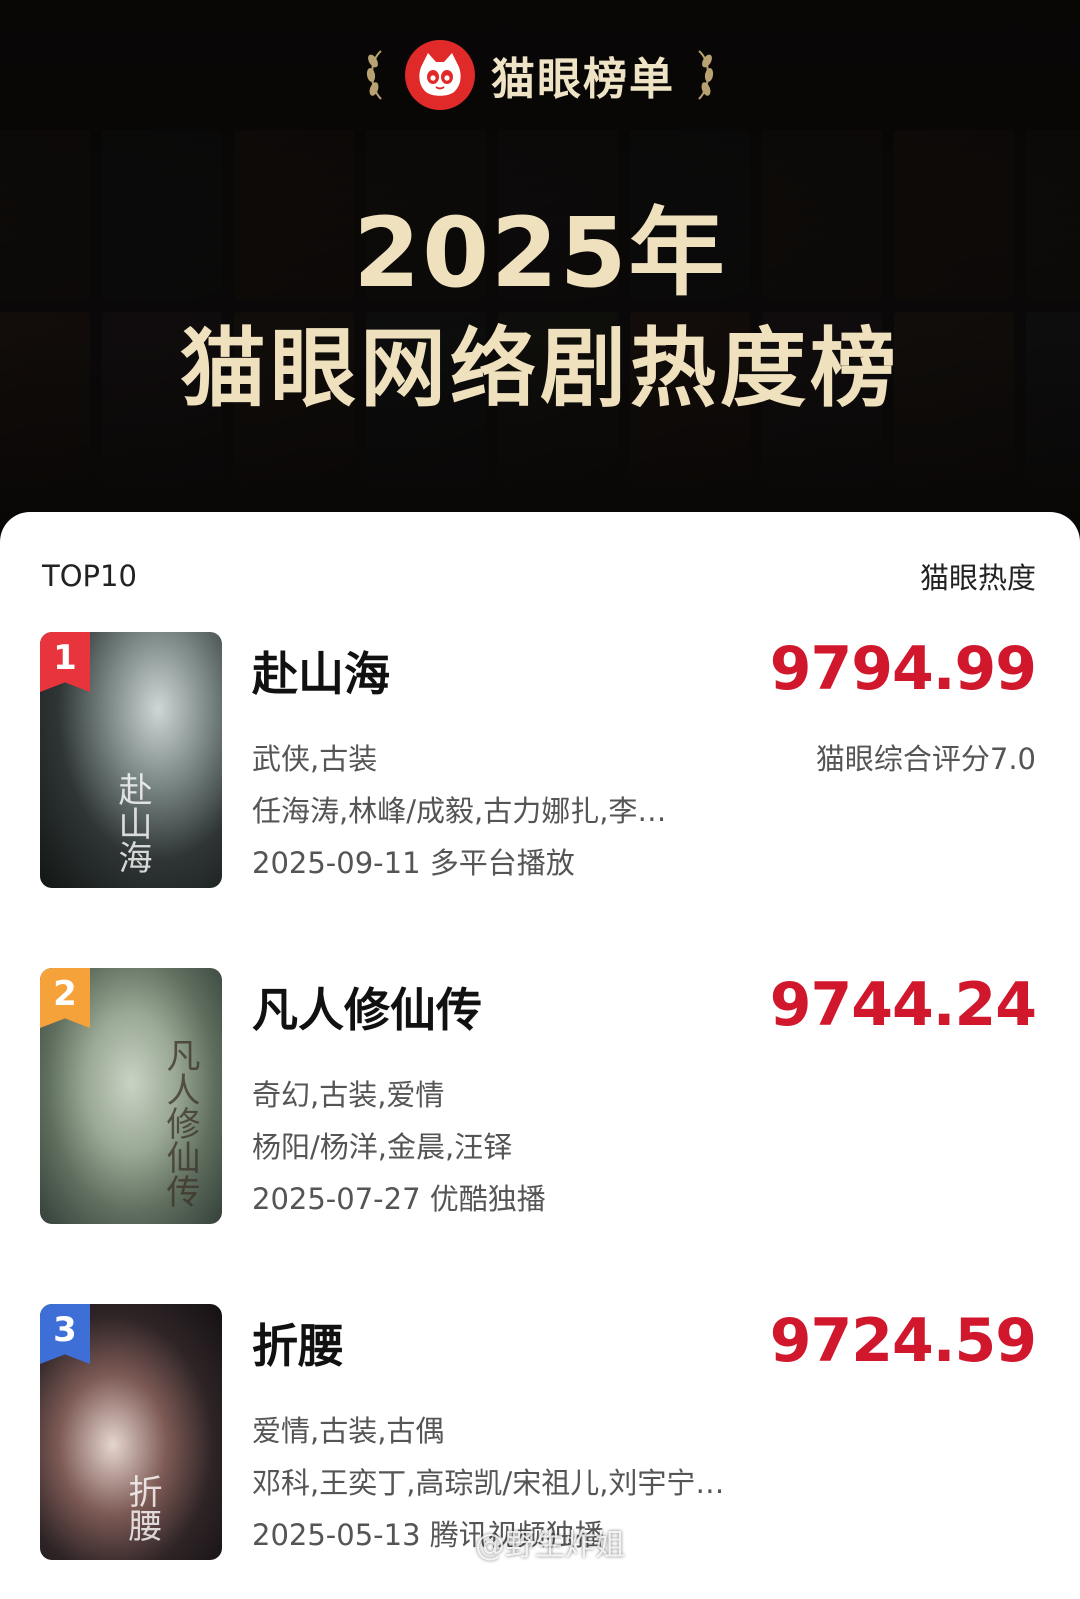 The image size is (1080, 1599). I want to click on genres: 奇幻,古装,爱情, so click(348, 1095).